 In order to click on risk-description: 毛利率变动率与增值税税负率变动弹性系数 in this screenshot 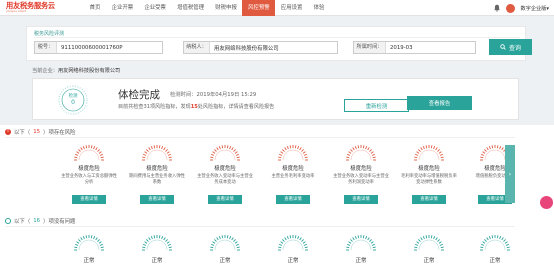, I will do `click(429, 179)`.